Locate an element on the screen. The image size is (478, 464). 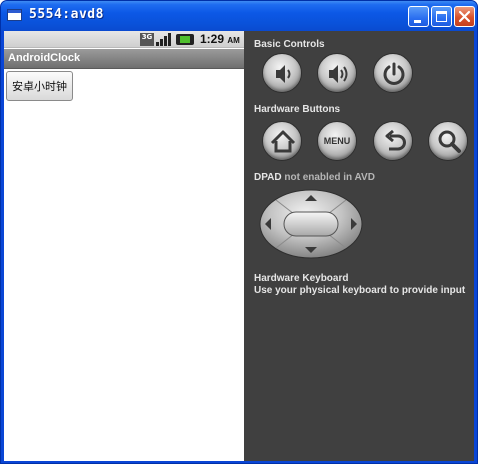
window-app-icon is located at coordinates (14, 15).